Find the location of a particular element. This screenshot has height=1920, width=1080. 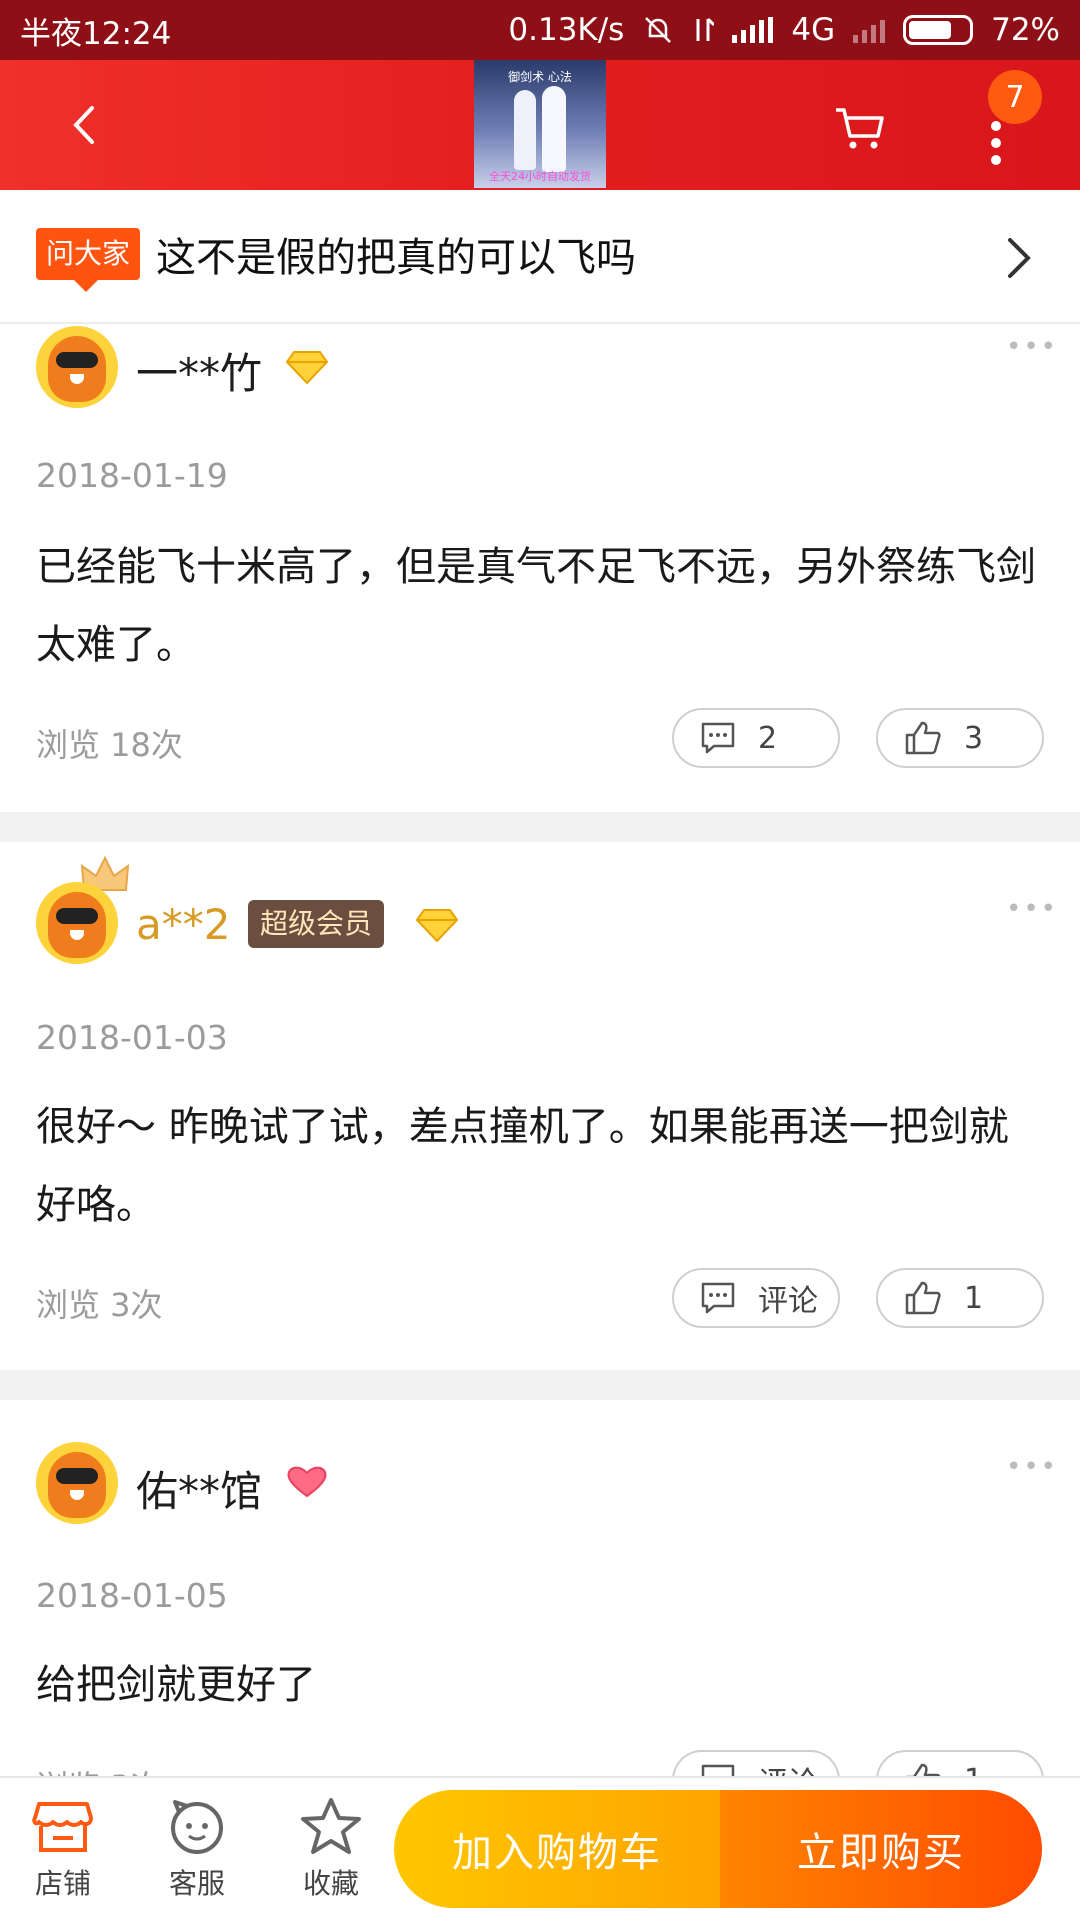

mute-icon is located at coordinates (658, 30).